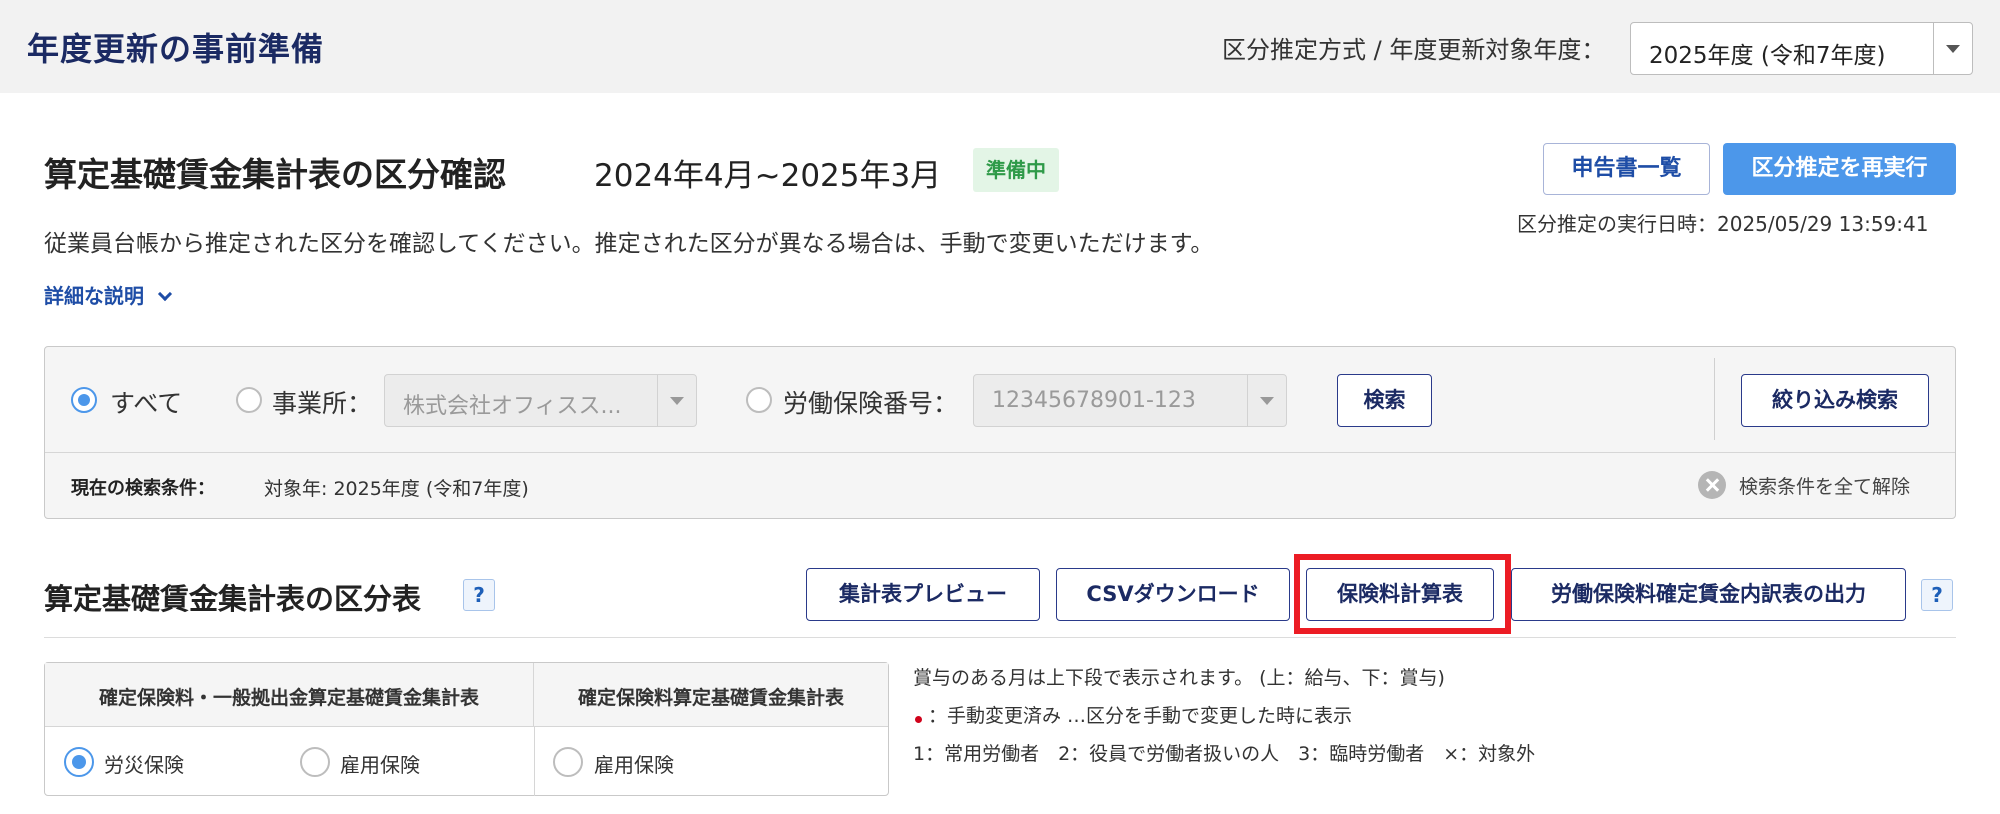 The image size is (2000, 814). I want to click on insurance-number-value: 12345678901-123, so click(1094, 400).